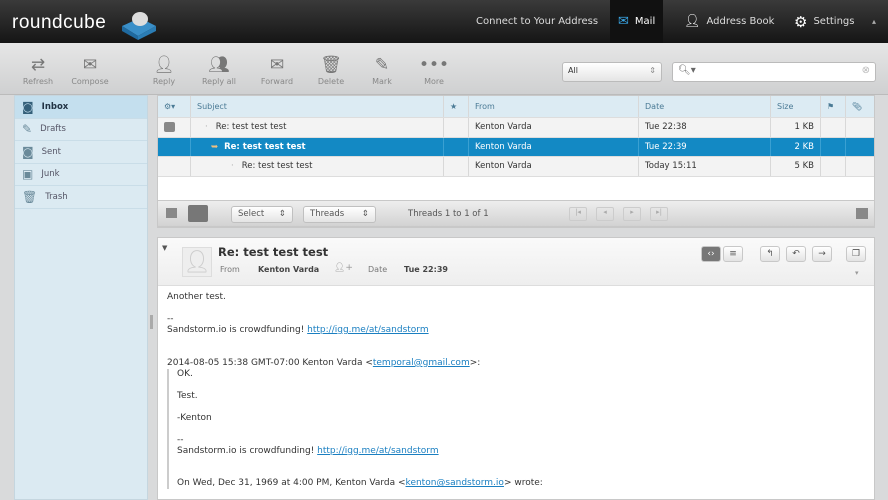 Image resolution: width=888 pixels, height=500 pixels. What do you see at coordinates (692, 21) in the screenshot?
I see `person-icon: 👤︎` at bounding box center [692, 21].